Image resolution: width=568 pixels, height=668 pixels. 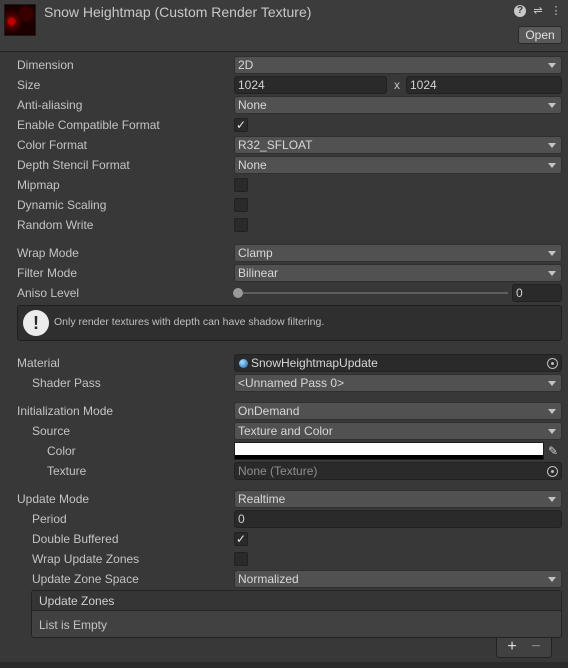 I want to click on update-mode-value: Realtime, so click(x=262, y=499).